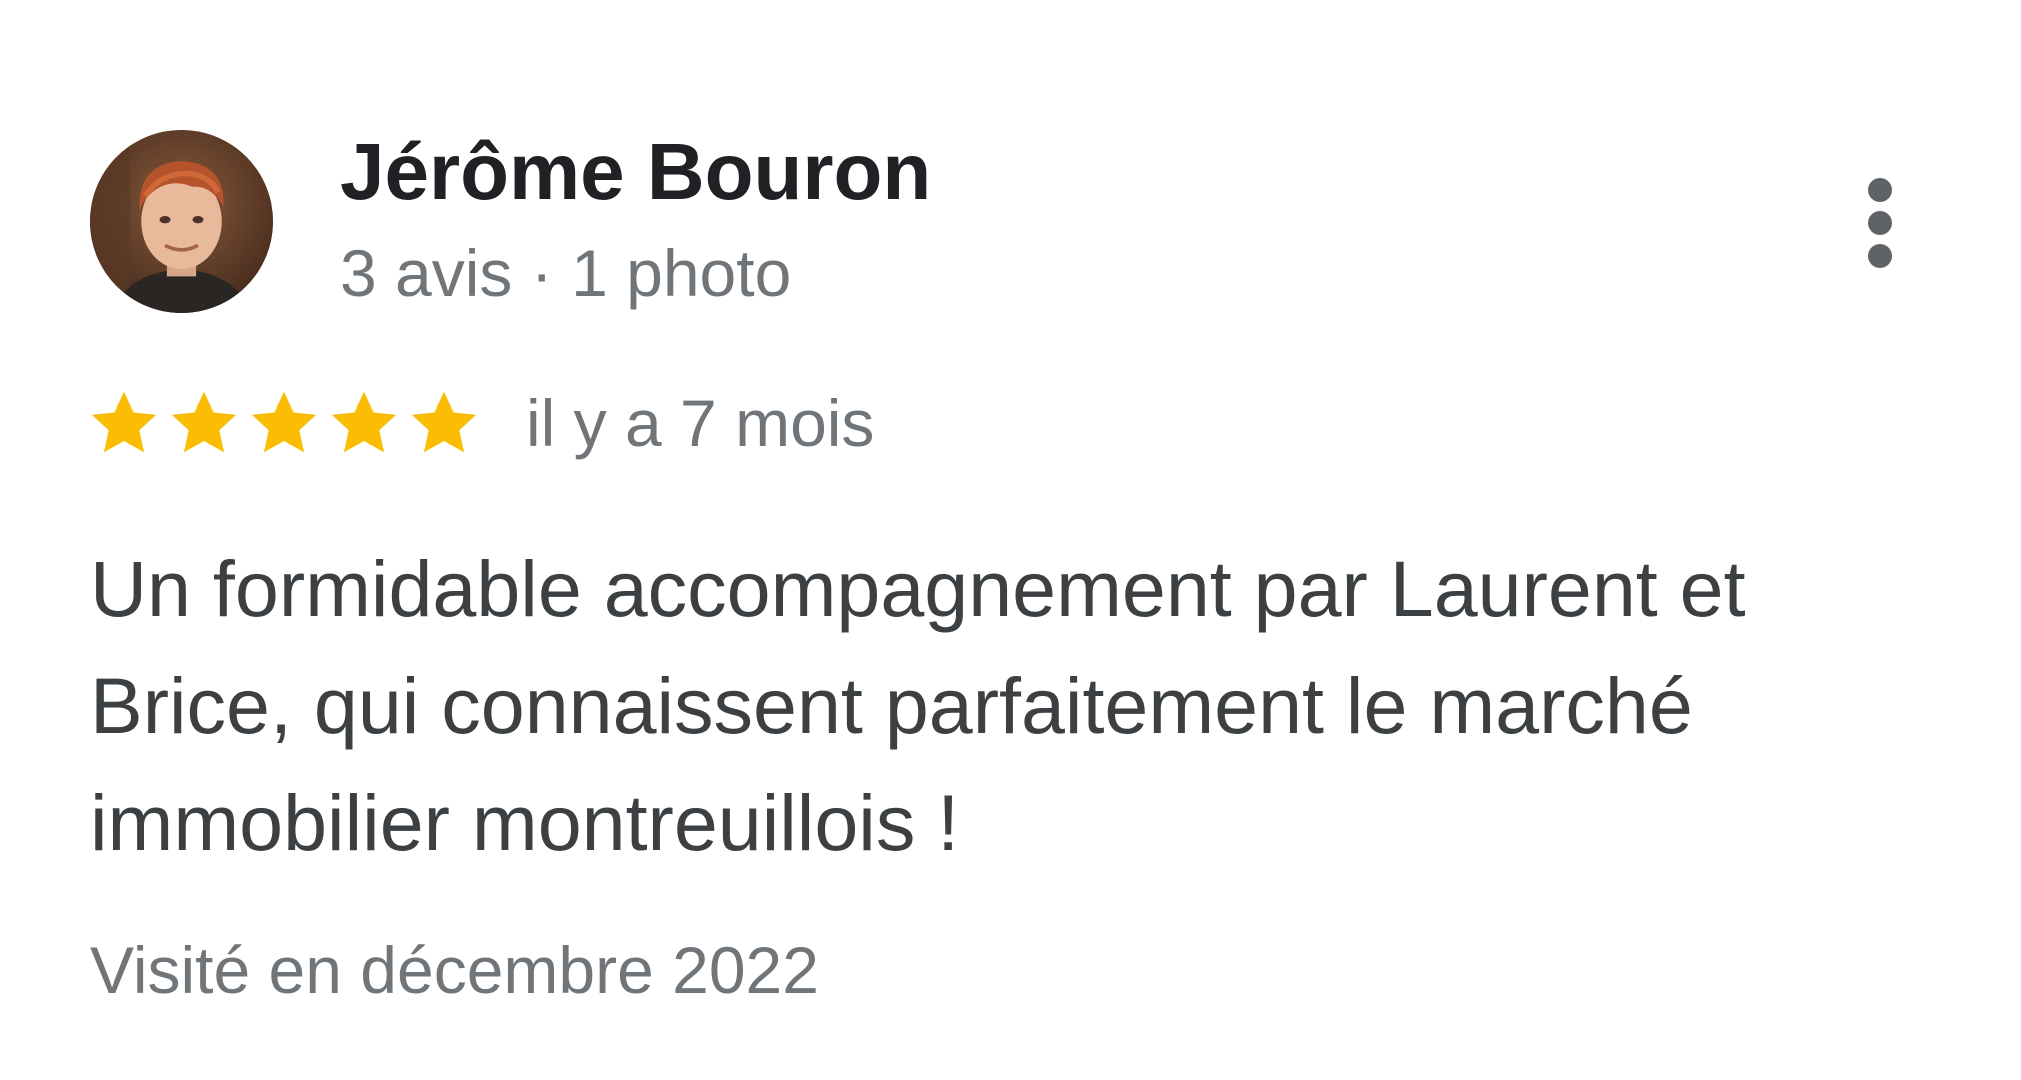 This screenshot has height=1080, width=2021. I want to click on more-vert-icon, so click(1880, 190).